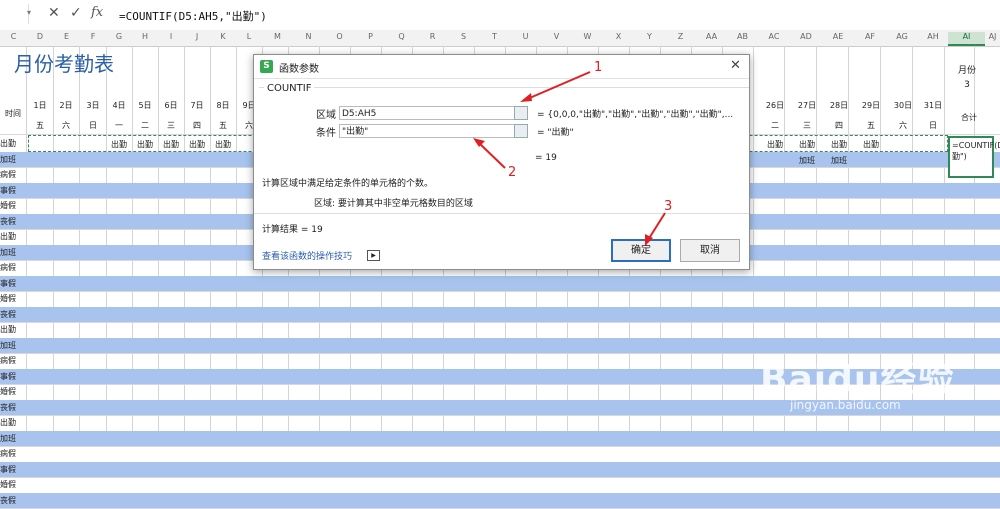 This screenshot has width=1000, height=509. What do you see at coordinates (8, 469) in the screenshot?
I see `row-label: 事假` at bounding box center [8, 469].